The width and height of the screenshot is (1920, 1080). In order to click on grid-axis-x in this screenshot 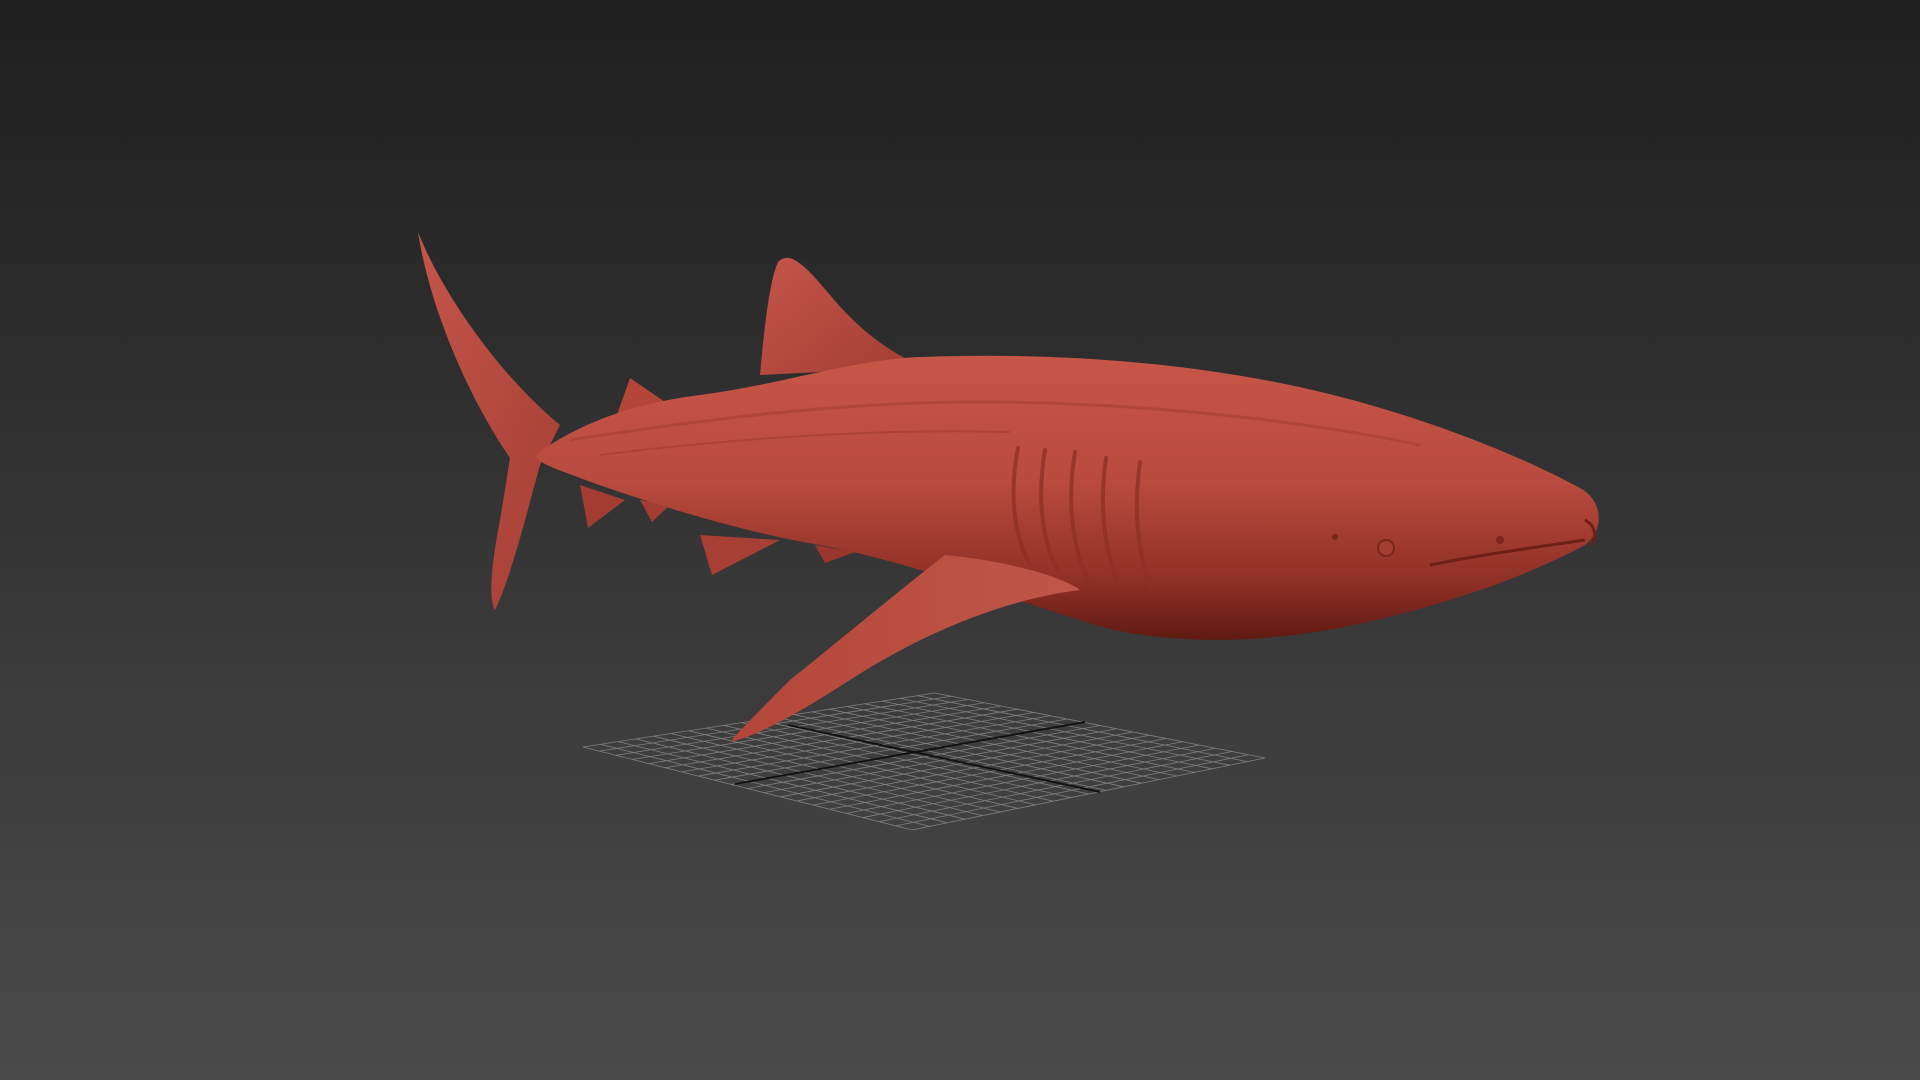, I will do `click(910, 753)`.